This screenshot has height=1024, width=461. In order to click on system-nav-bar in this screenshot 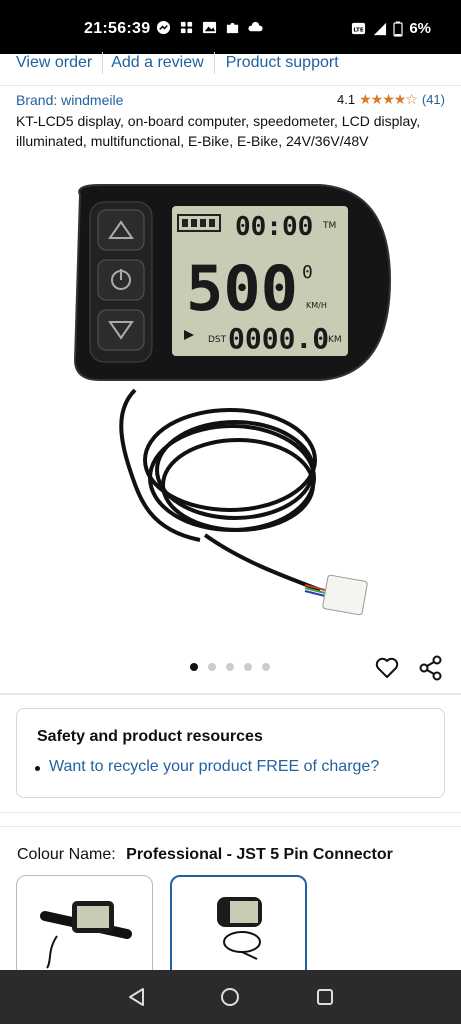, I will do `click(230, 997)`.